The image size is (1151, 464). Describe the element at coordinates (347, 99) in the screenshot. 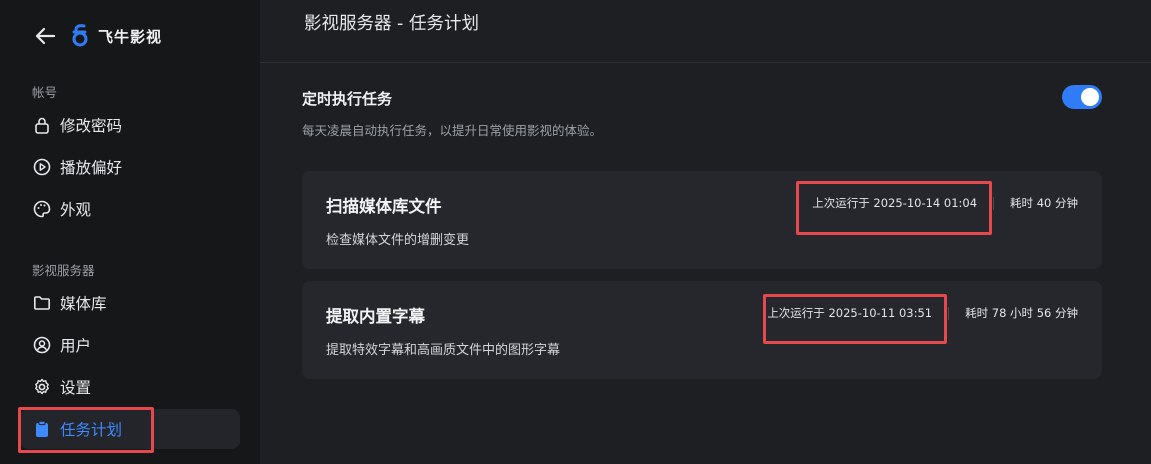

I see `schedule-title: 定时执行任务` at that location.